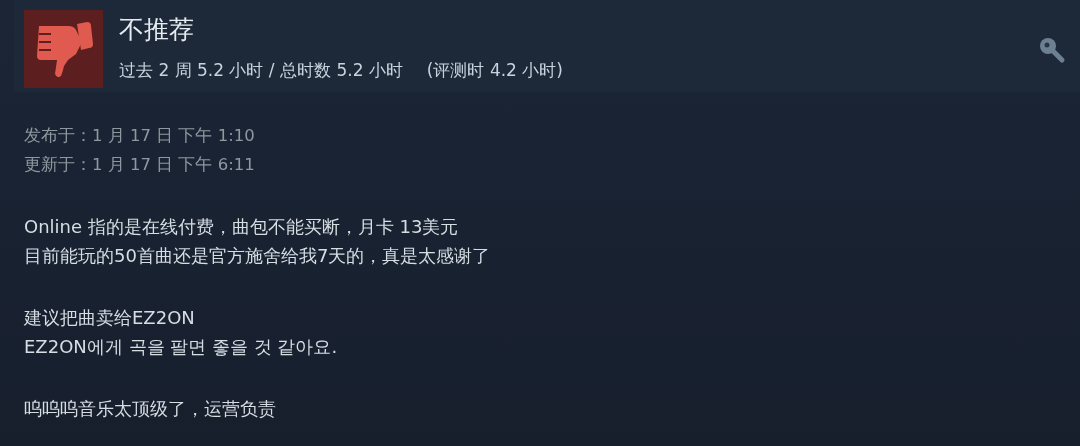  What do you see at coordinates (140, 136) in the screenshot?
I see `date-text: 发布于：1 月 17 日 下午 1:10` at bounding box center [140, 136].